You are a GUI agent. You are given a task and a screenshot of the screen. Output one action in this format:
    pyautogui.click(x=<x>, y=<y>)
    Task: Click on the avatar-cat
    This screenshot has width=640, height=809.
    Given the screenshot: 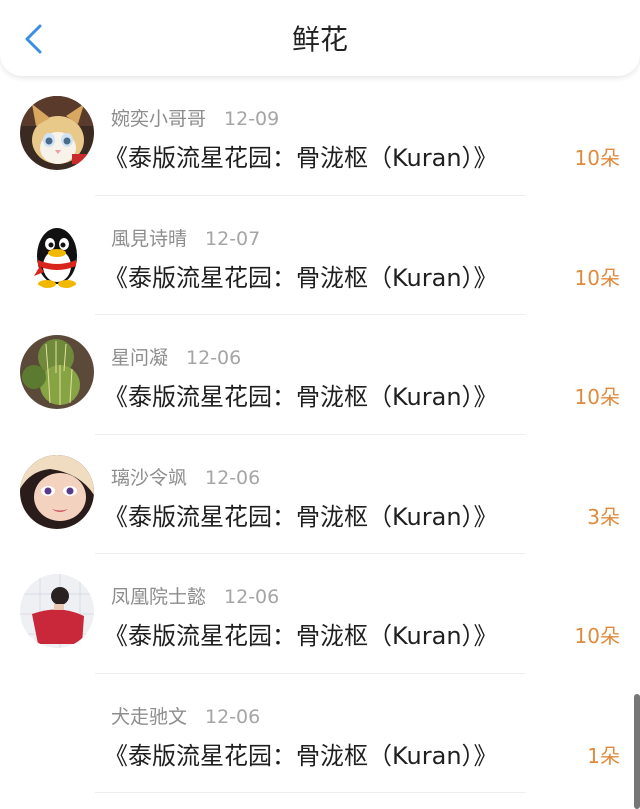 What is the action you would take?
    pyautogui.click(x=57, y=133)
    